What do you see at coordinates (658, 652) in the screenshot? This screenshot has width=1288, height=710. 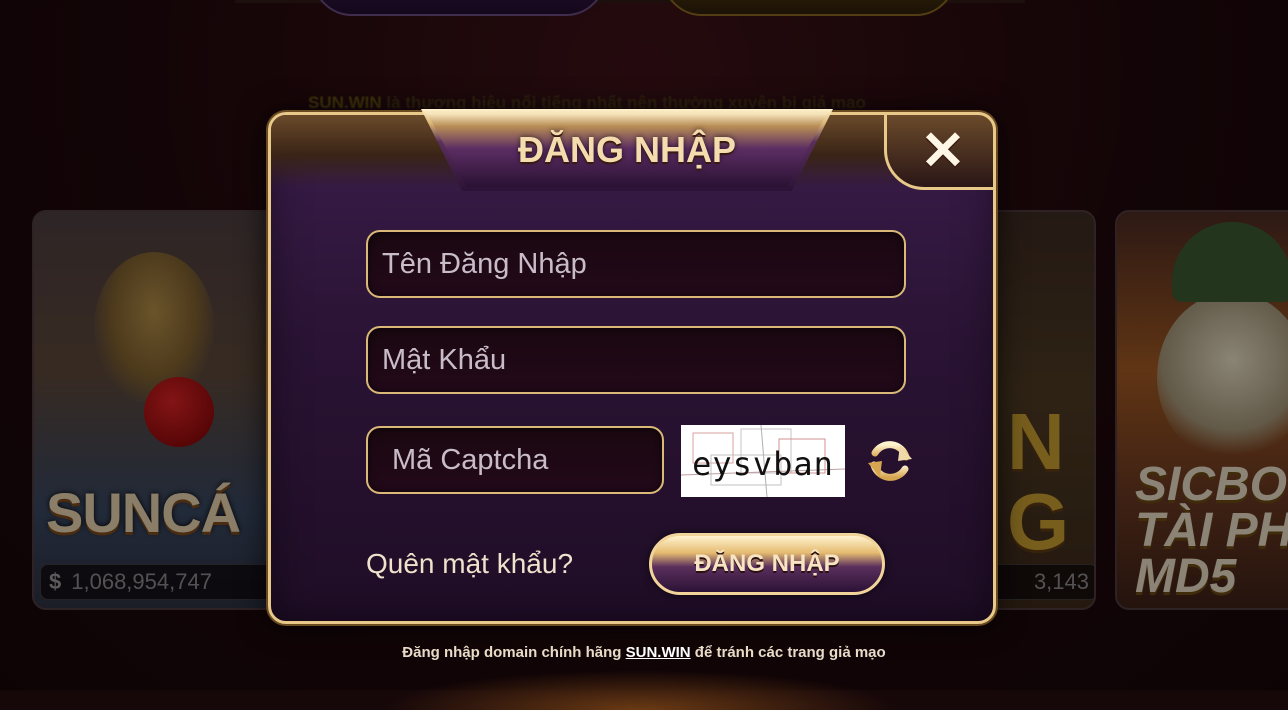 I see `footer-brand-link: SUN.WIN` at bounding box center [658, 652].